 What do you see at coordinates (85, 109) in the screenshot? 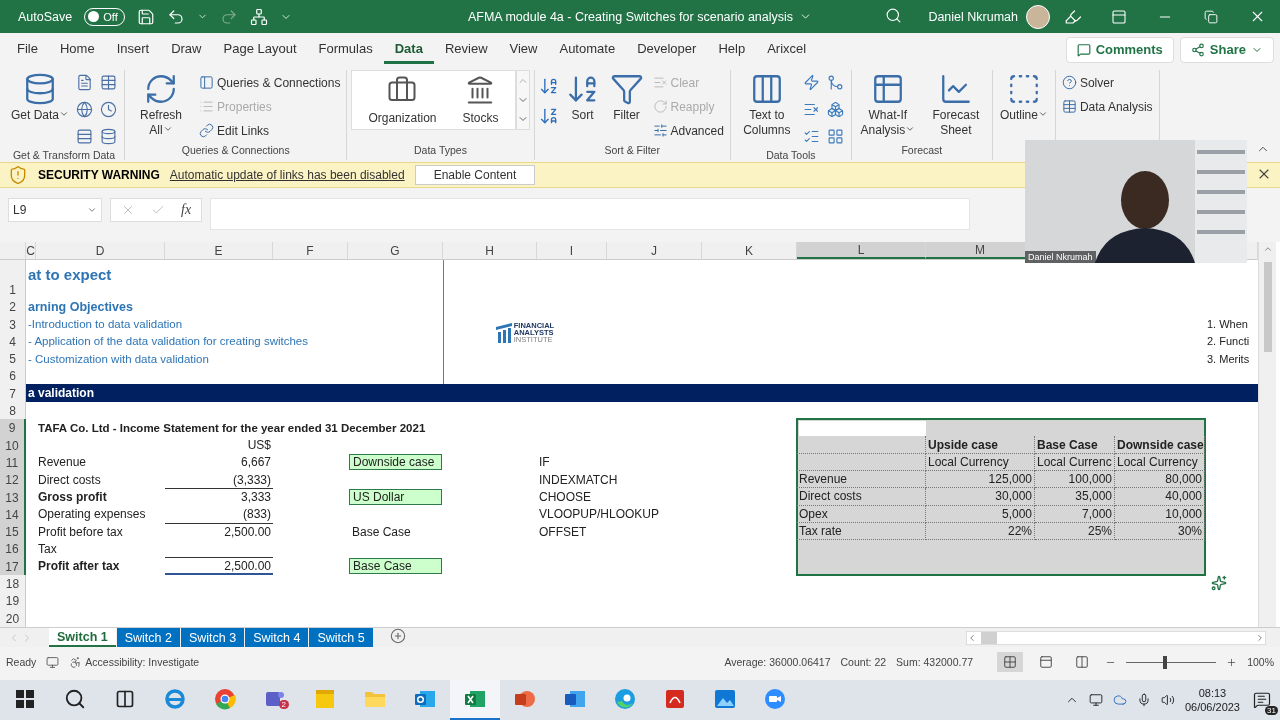
I see `globe-icon` at bounding box center [85, 109].